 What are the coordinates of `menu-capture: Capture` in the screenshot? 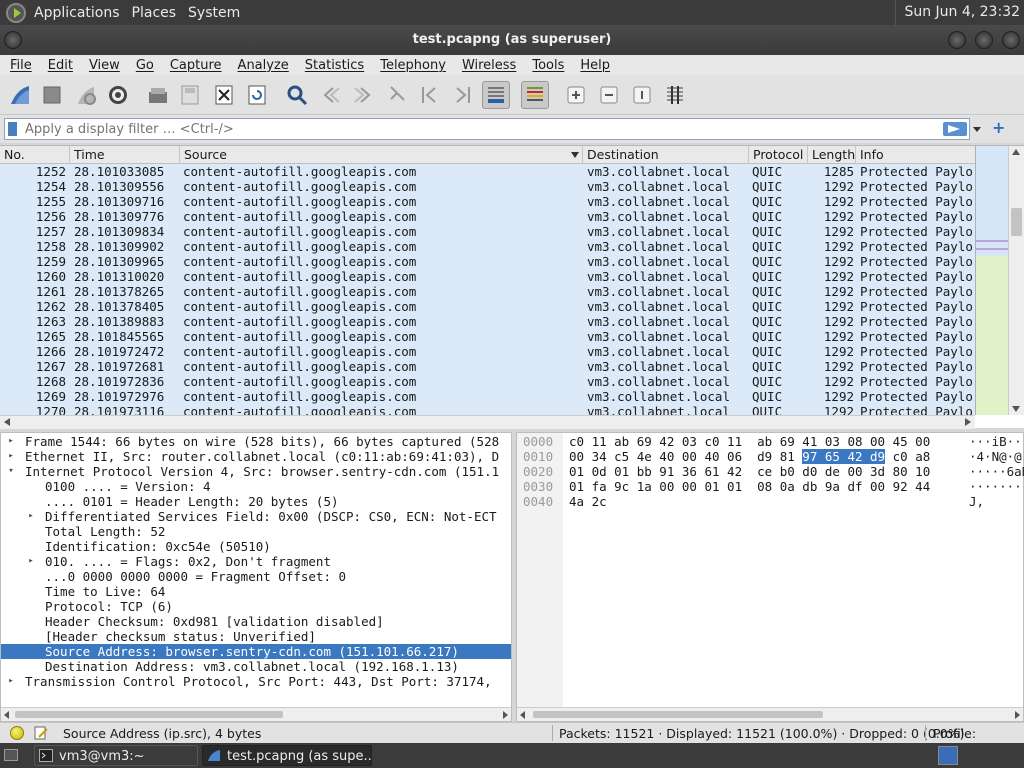 It's located at (194, 65).